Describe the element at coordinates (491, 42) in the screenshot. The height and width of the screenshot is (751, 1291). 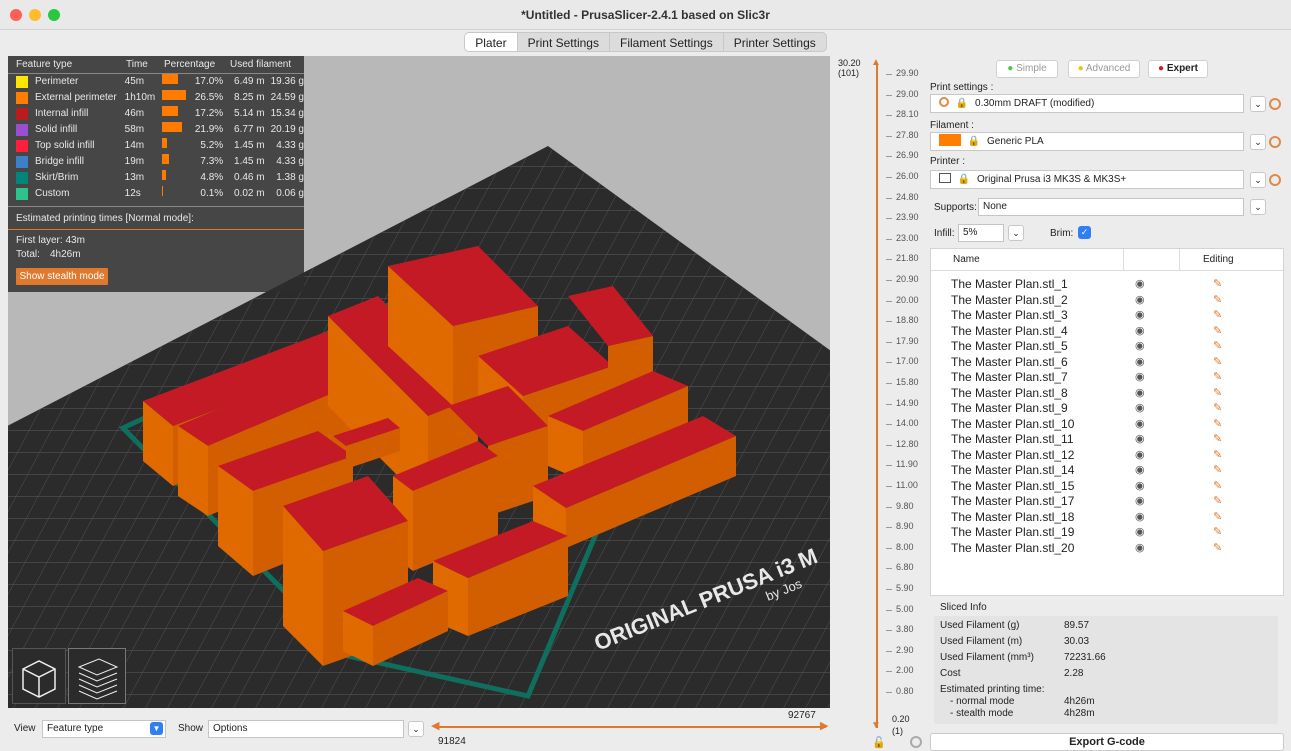
I see `tab-plater: Plater` at that location.